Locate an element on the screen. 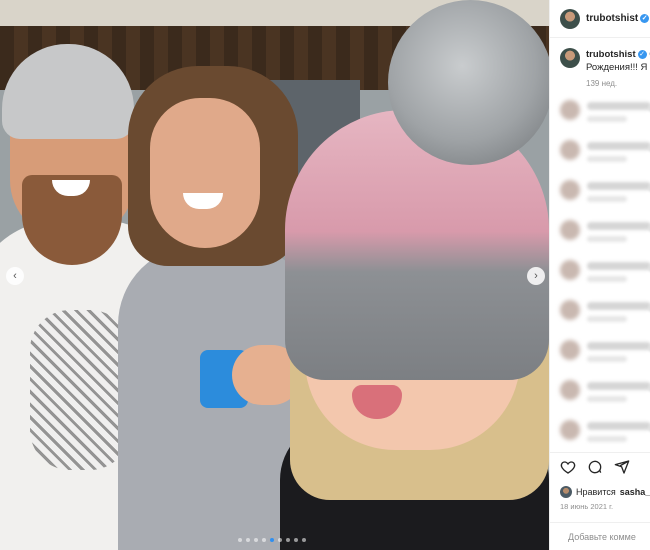 The width and height of the screenshot is (650, 550). comment-input is located at coordinates (609, 536).